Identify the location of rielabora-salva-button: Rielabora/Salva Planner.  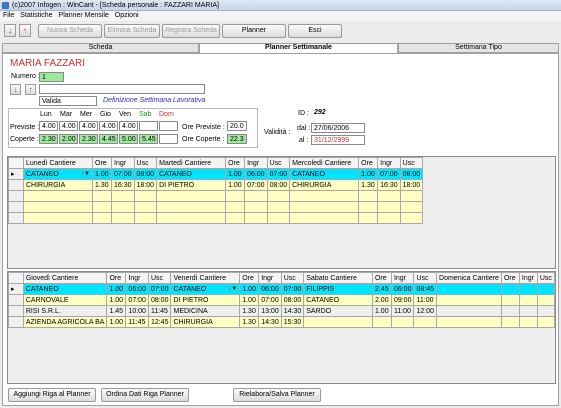
(277, 395).